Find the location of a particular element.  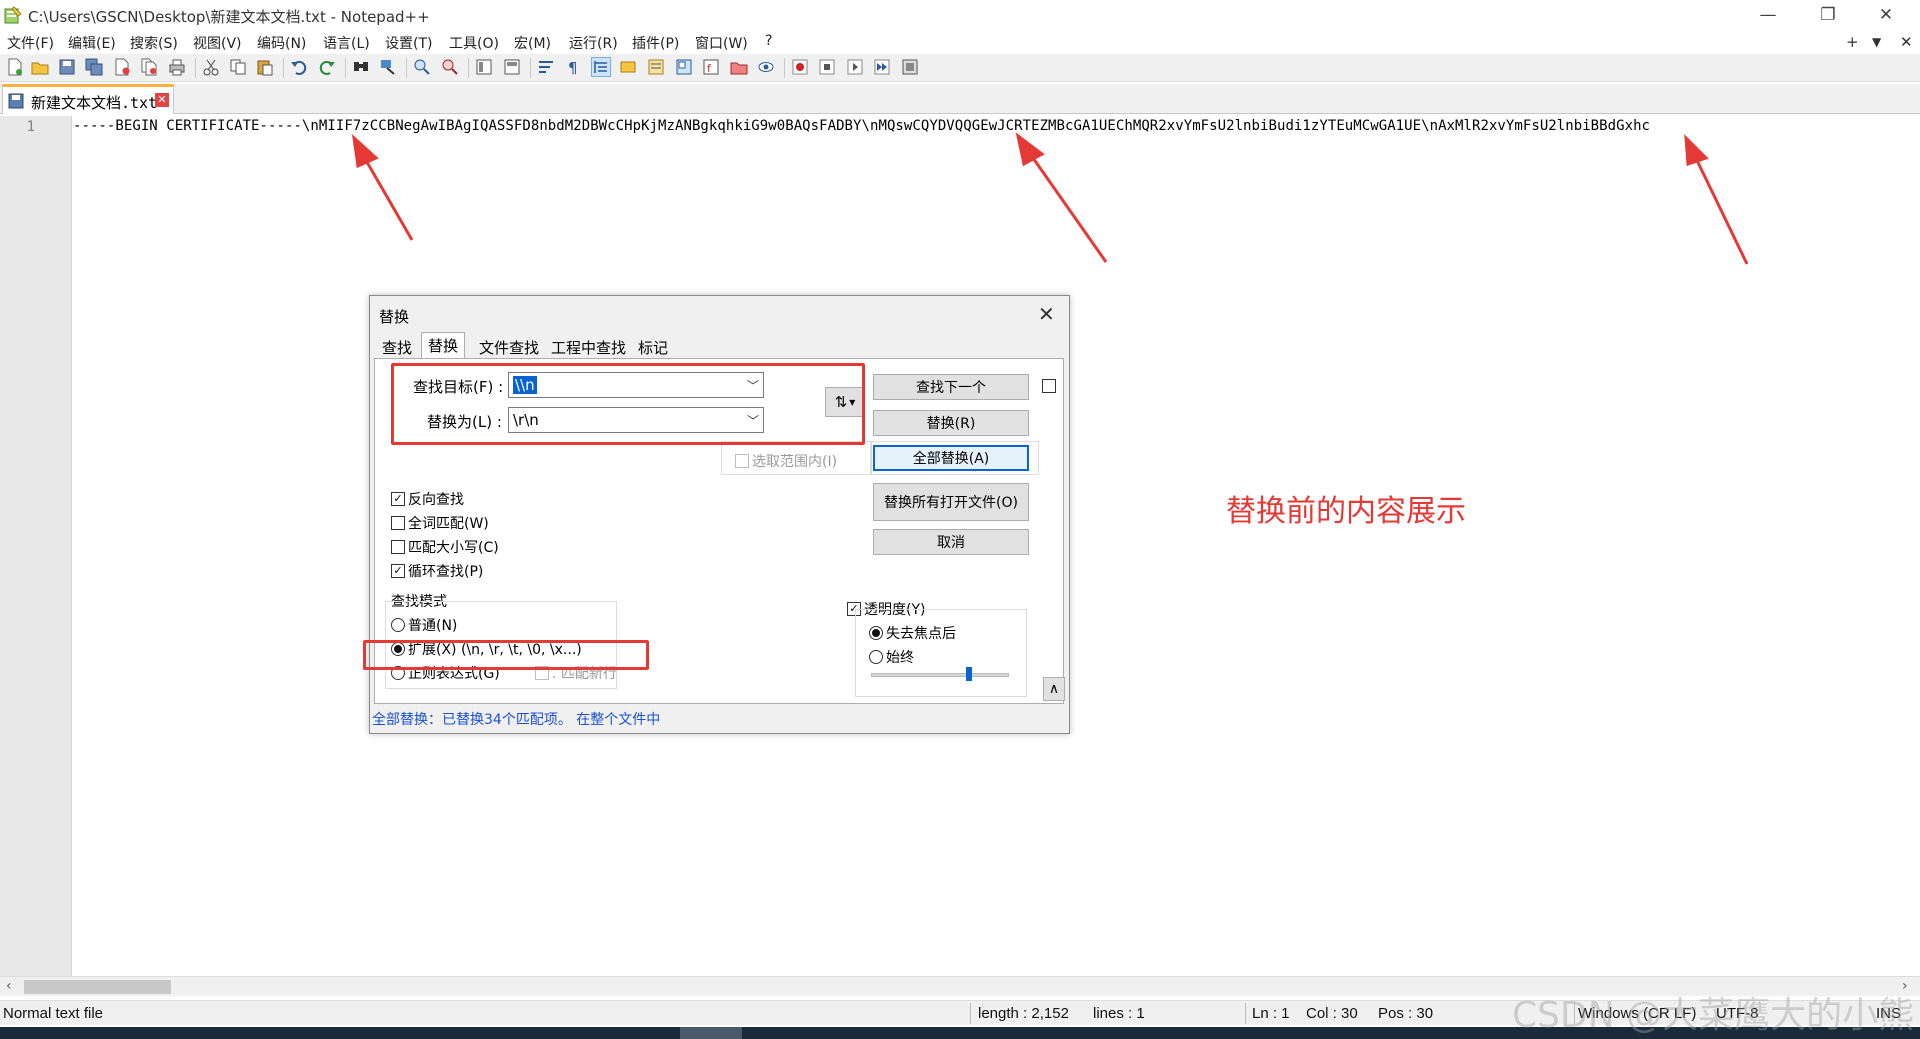

save-icon is located at coordinates (67, 67).